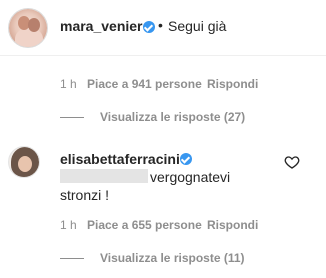 The width and height of the screenshot is (326, 278). What do you see at coordinates (173, 117) in the screenshot?
I see `first-comment-view-replies-label: Visualizza le risposte (27)` at bounding box center [173, 117].